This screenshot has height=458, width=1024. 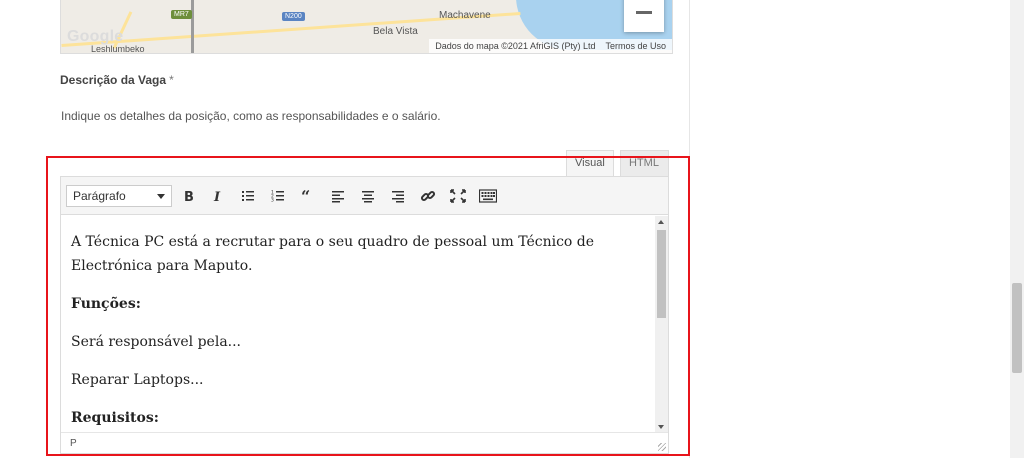 What do you see at coordinates (95, 37) in the screenshot?
I see `google-logo: Google` at bounding box center [95, 37].